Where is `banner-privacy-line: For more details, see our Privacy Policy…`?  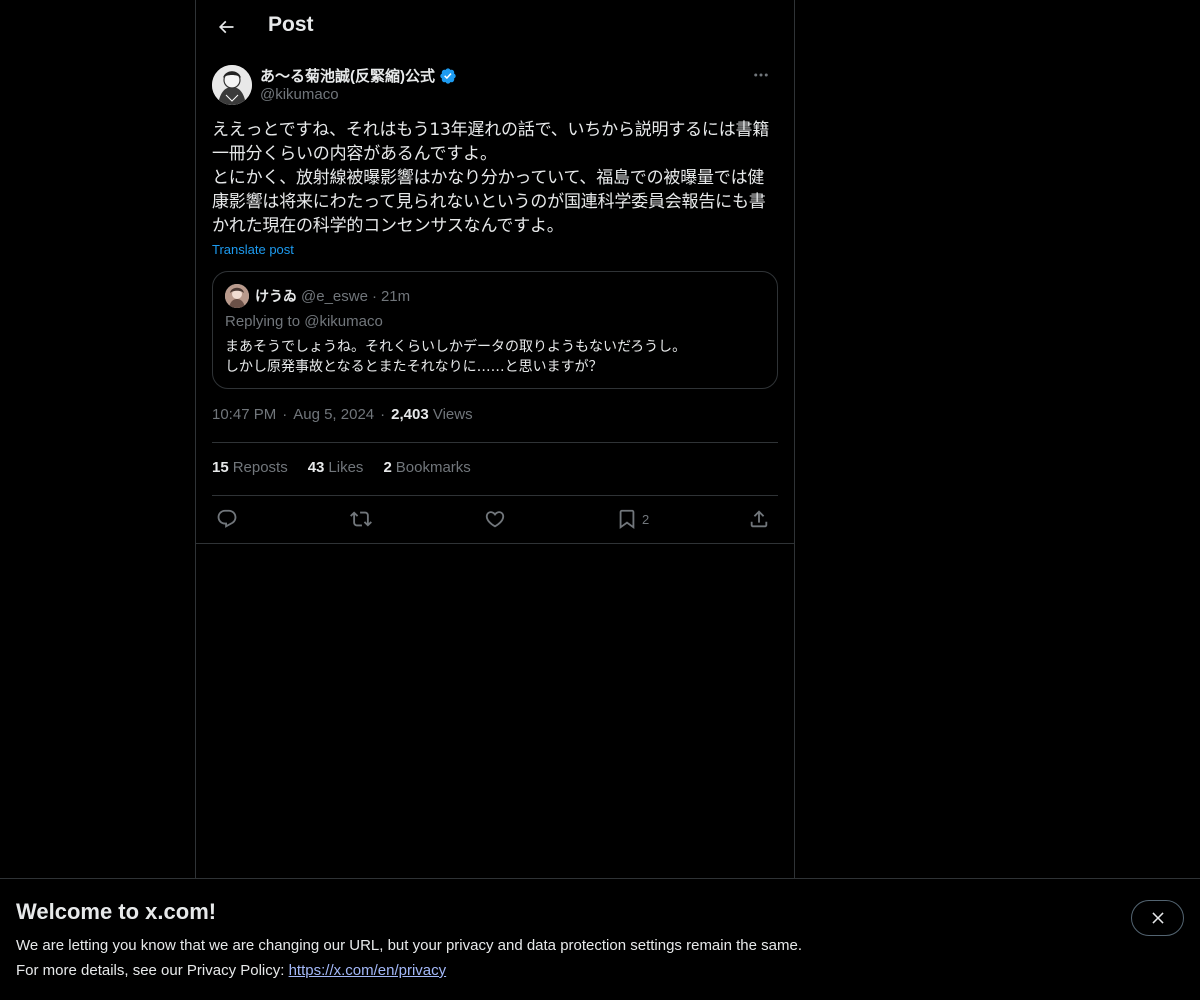 banner-privacy-line: For more details, see our Privacy Policy… is located at coordinates (231, 970).